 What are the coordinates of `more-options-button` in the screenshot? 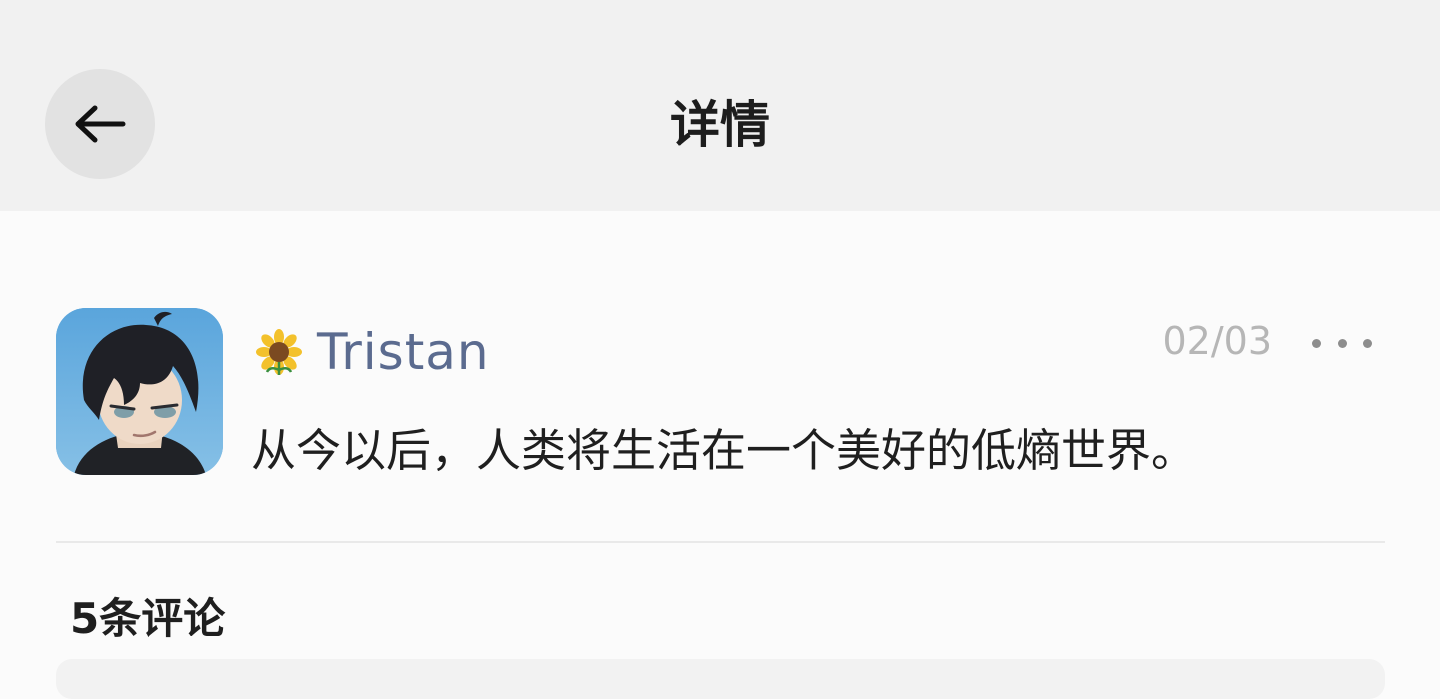 It's located at (1342, 343).